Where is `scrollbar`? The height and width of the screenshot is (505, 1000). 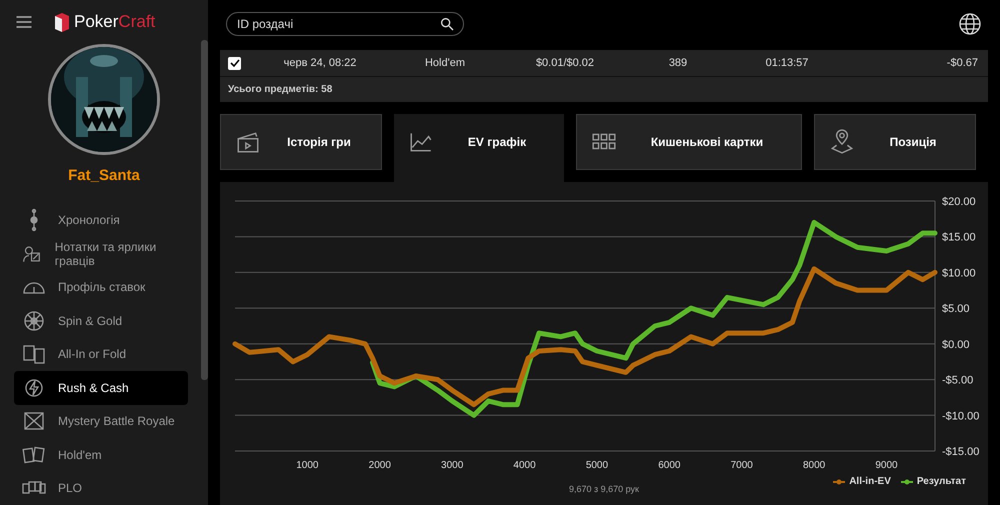
scrollbar is located at coordinates (204, 210).